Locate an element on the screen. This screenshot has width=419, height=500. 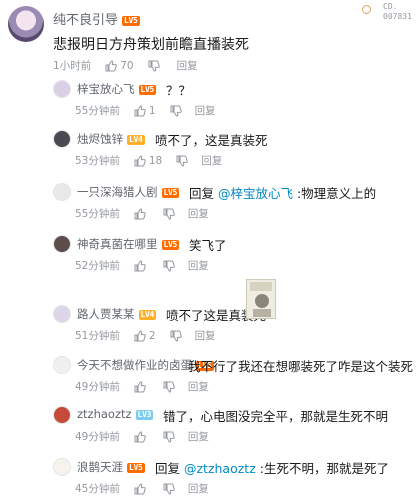
reply-author: 烛烬蚀锌 LV4 is located at coordinates (111, 139).